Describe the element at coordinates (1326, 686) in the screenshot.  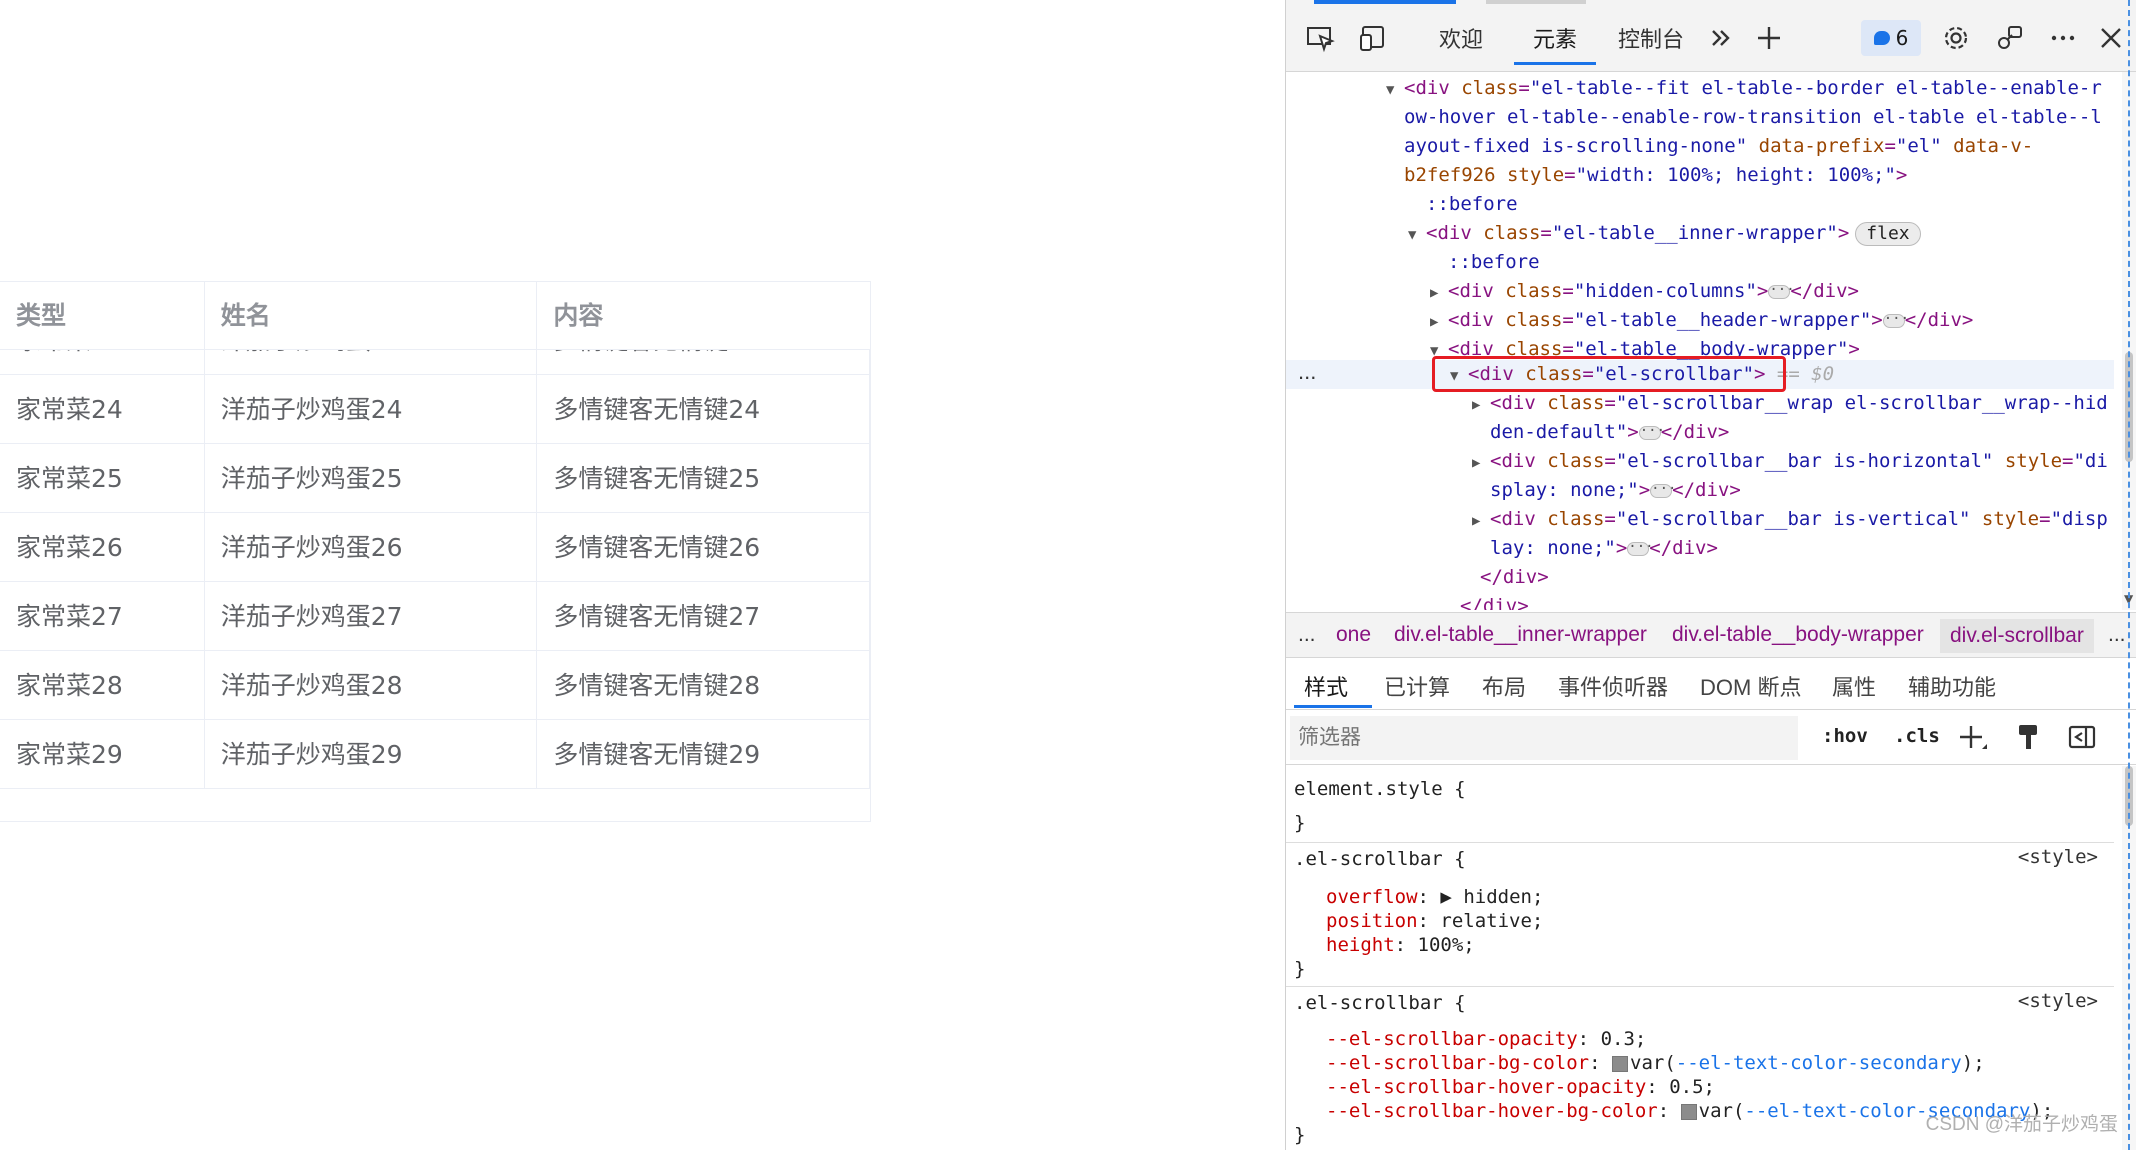
I see `subtab-styles: 样式` at that location.